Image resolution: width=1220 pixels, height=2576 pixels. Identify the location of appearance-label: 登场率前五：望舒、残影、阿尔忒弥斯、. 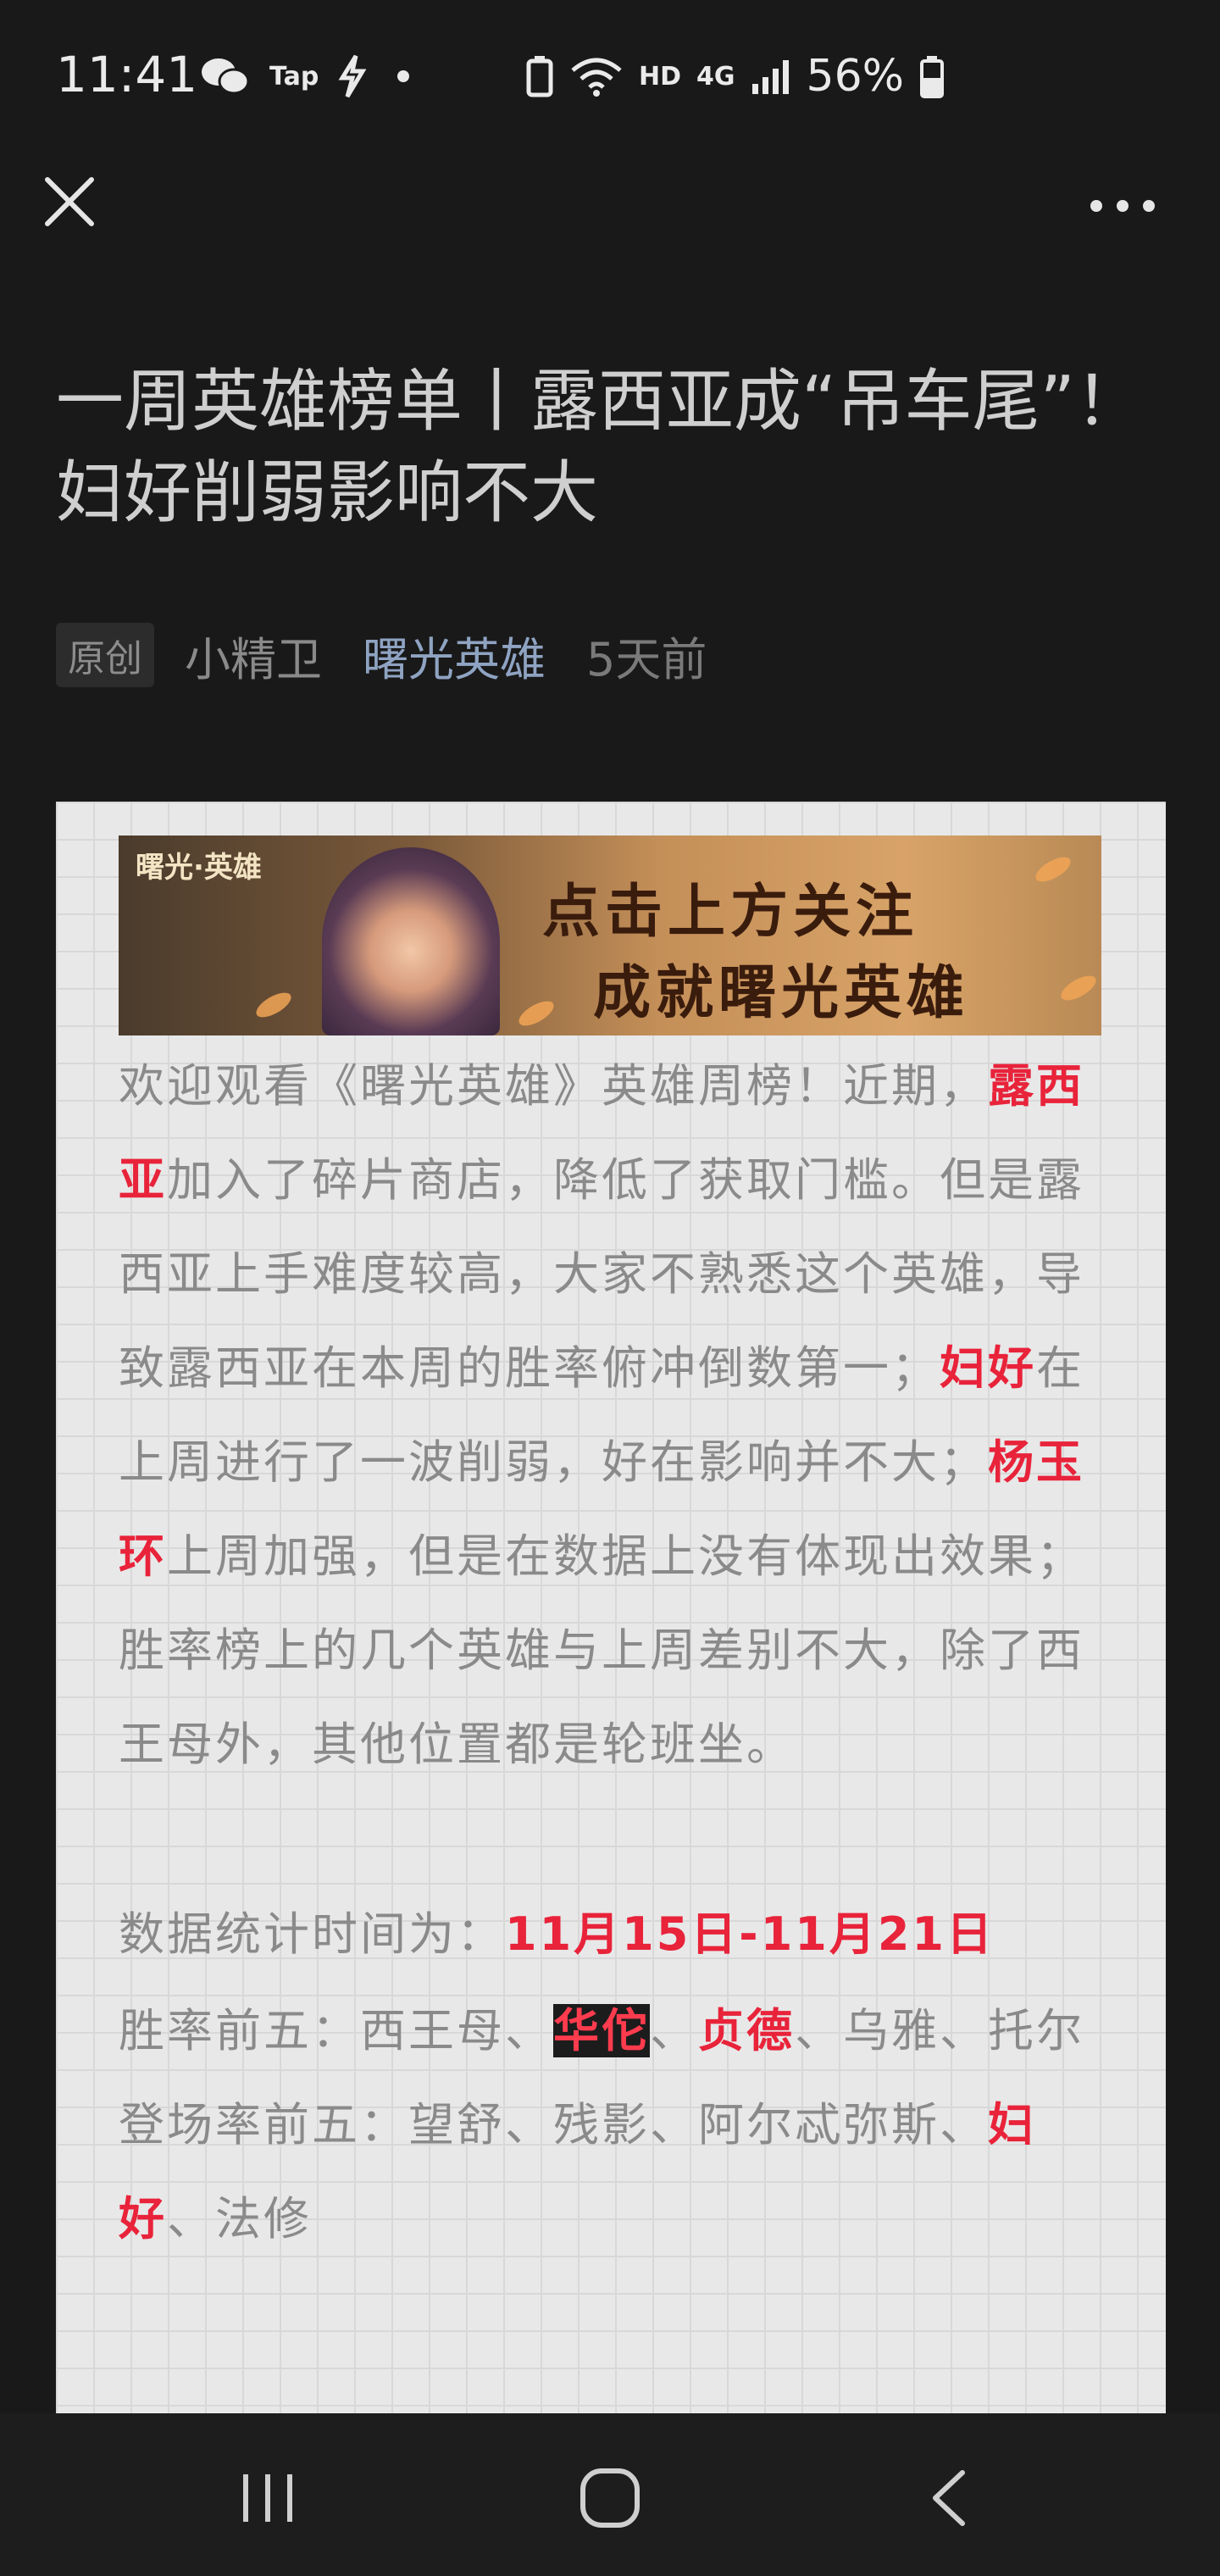
(553, 2124).